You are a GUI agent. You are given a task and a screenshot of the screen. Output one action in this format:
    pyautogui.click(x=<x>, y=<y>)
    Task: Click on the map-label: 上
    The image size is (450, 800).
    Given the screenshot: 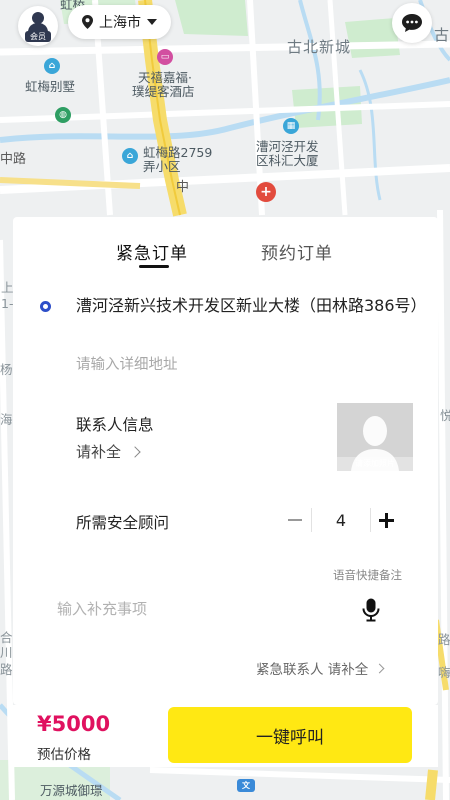 What is the action you would take?
    pyautogui.click(x=7, y=287)
    